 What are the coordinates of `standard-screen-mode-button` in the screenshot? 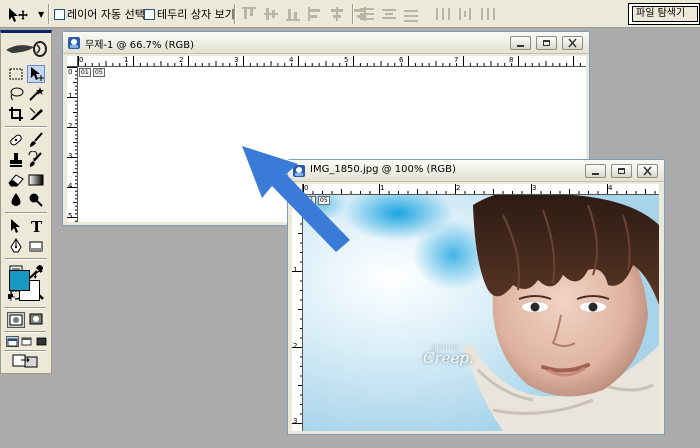 It's located at (12, 341).